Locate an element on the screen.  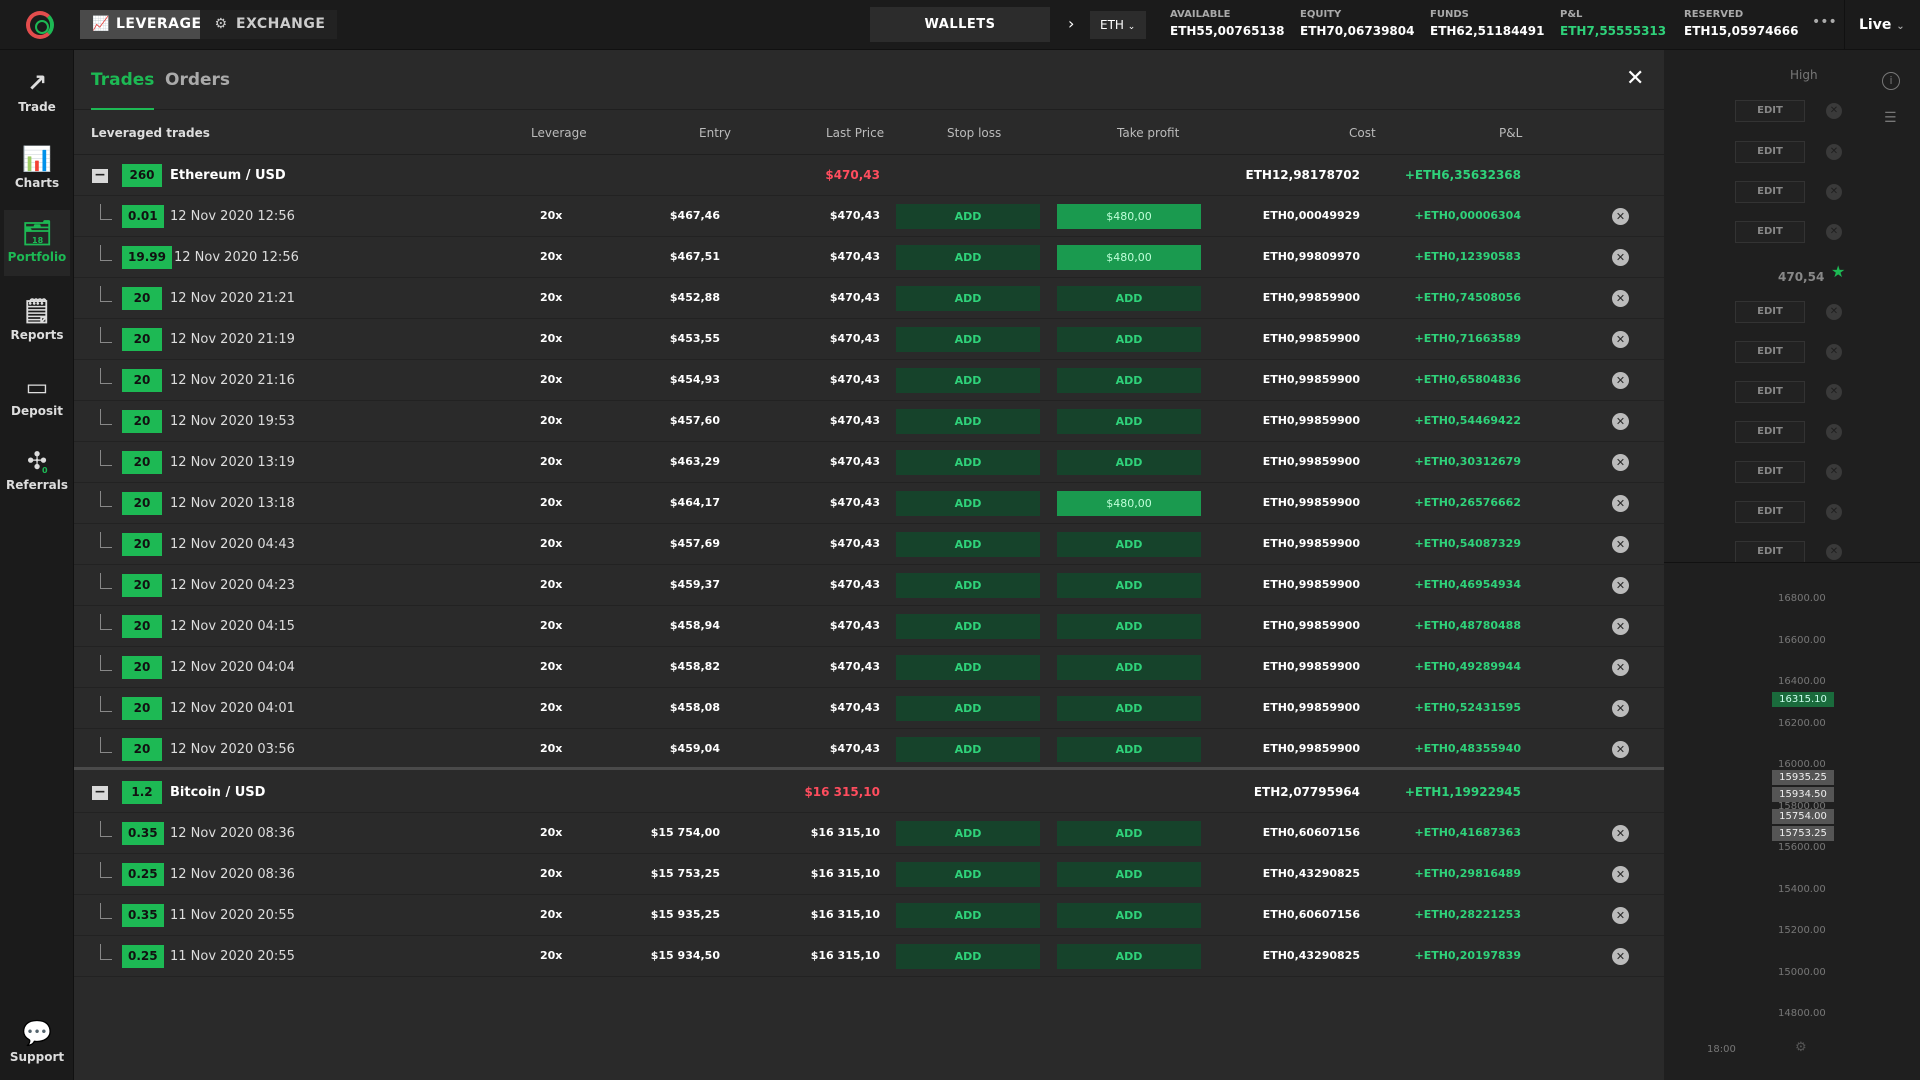
sidebar-item-referrals: ✣ 0 Referrals is located at coordinates (37, 471).